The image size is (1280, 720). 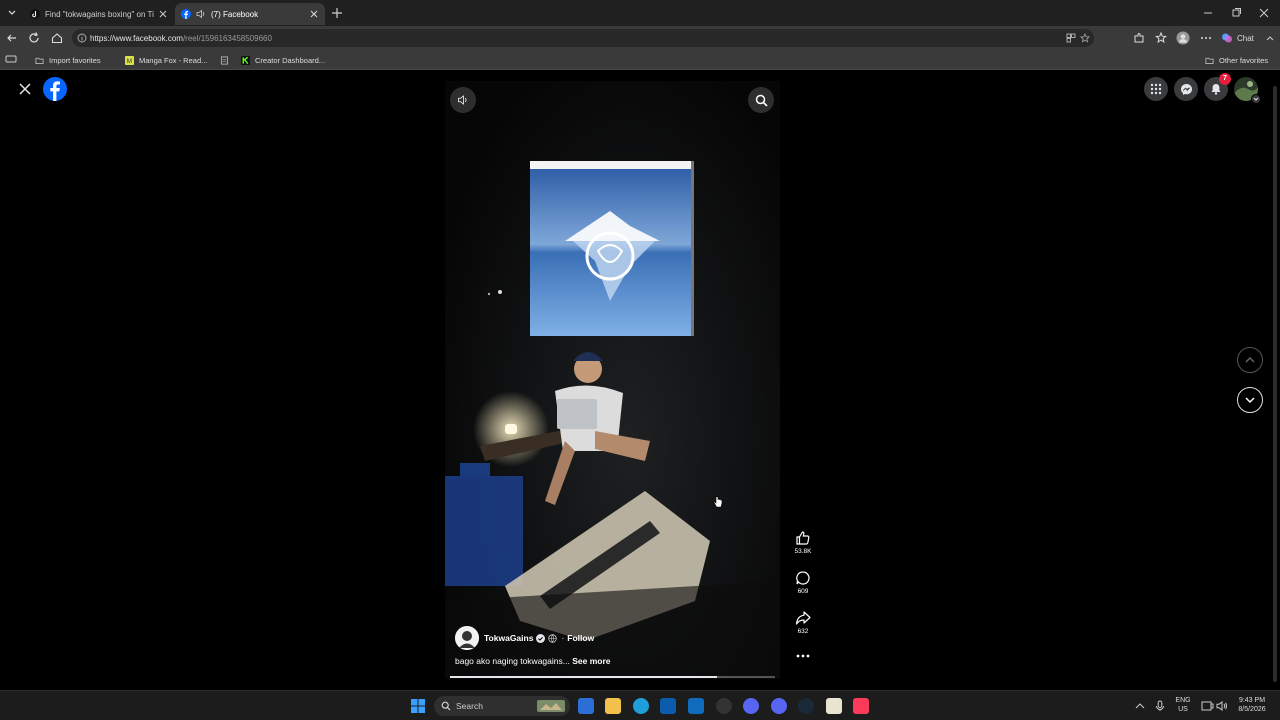 What do you see at coordinates (337, 13) in the screenshot?
I see `new-tab-button` at bounding box center [337, 13].